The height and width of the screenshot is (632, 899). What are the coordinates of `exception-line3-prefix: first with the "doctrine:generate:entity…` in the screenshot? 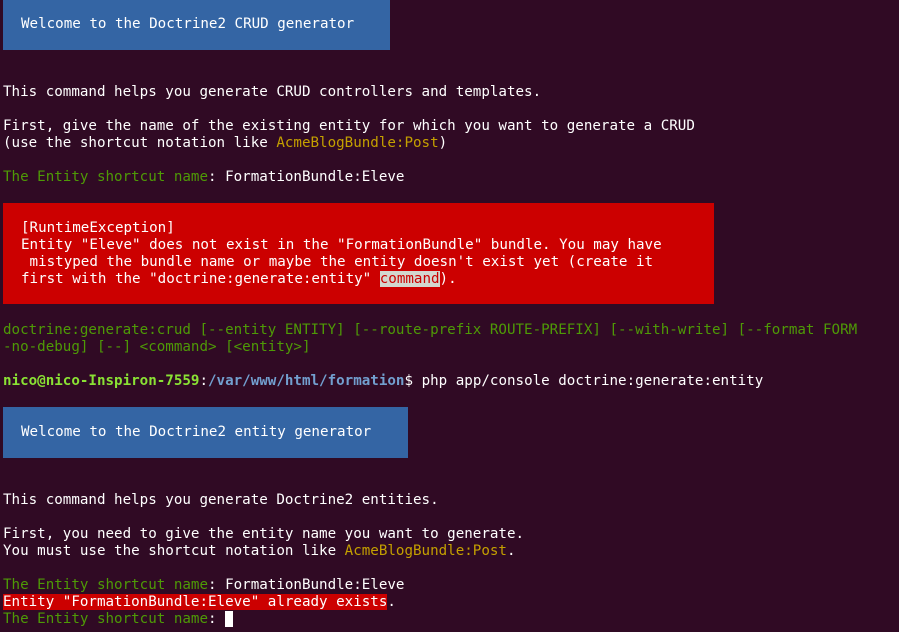 It's located at (200, 279).